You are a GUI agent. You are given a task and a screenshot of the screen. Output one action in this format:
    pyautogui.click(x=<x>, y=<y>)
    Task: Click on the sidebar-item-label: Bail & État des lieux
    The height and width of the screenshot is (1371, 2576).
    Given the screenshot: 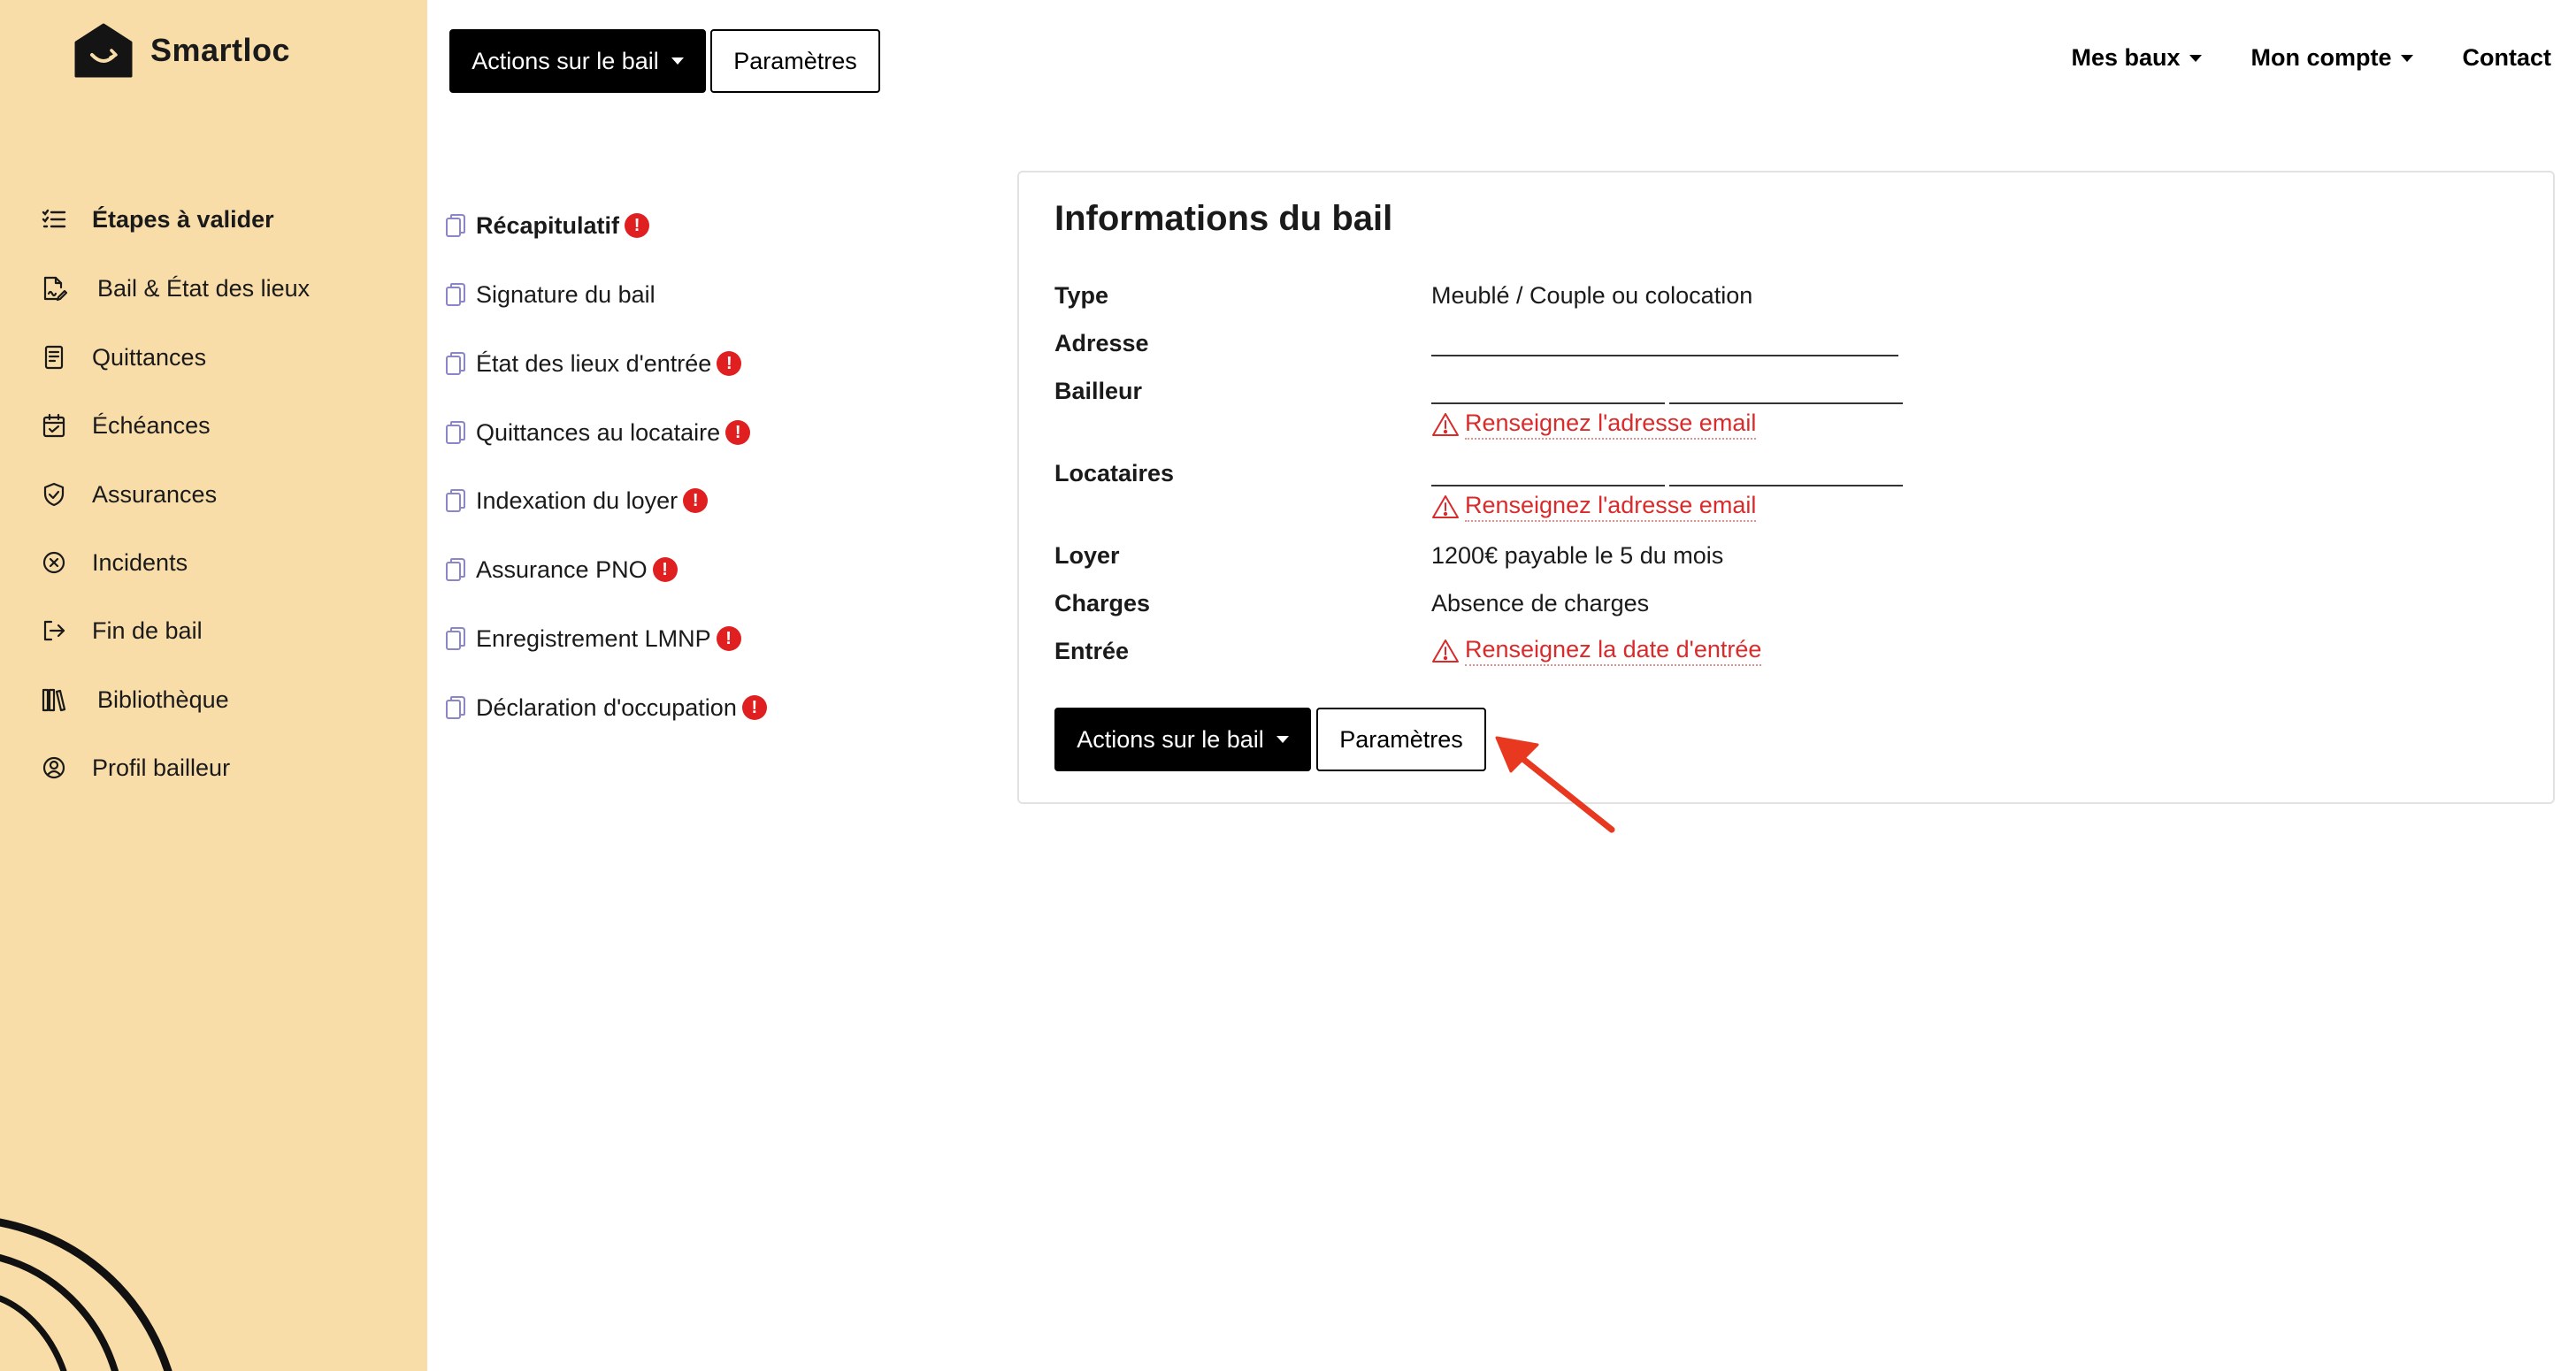 What is the action you would take?
    pyautogui.click(x=203, y=288)
    